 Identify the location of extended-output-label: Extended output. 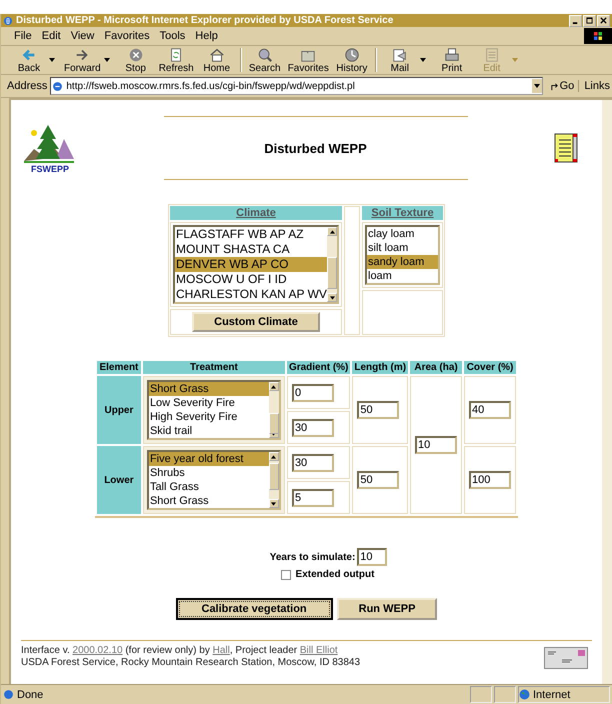
(335, 574).